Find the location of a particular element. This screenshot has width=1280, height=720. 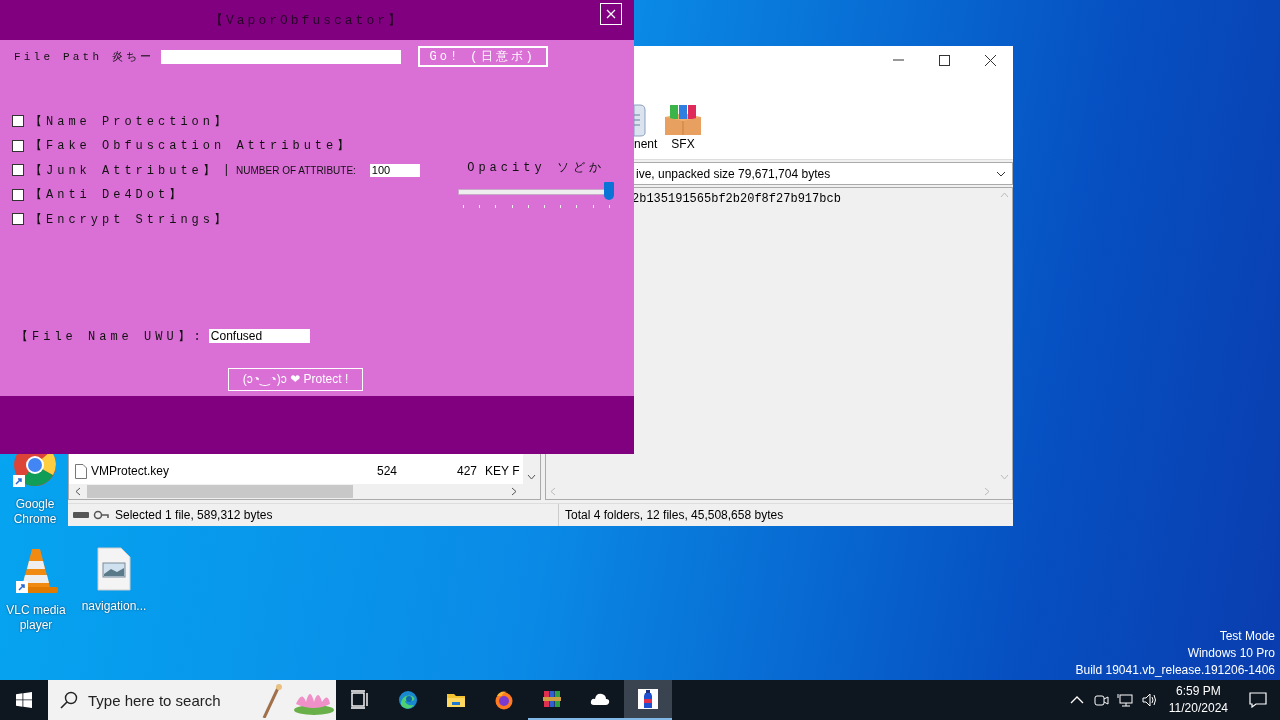

toolbar-item: nent is located at coordinates (646, 127).